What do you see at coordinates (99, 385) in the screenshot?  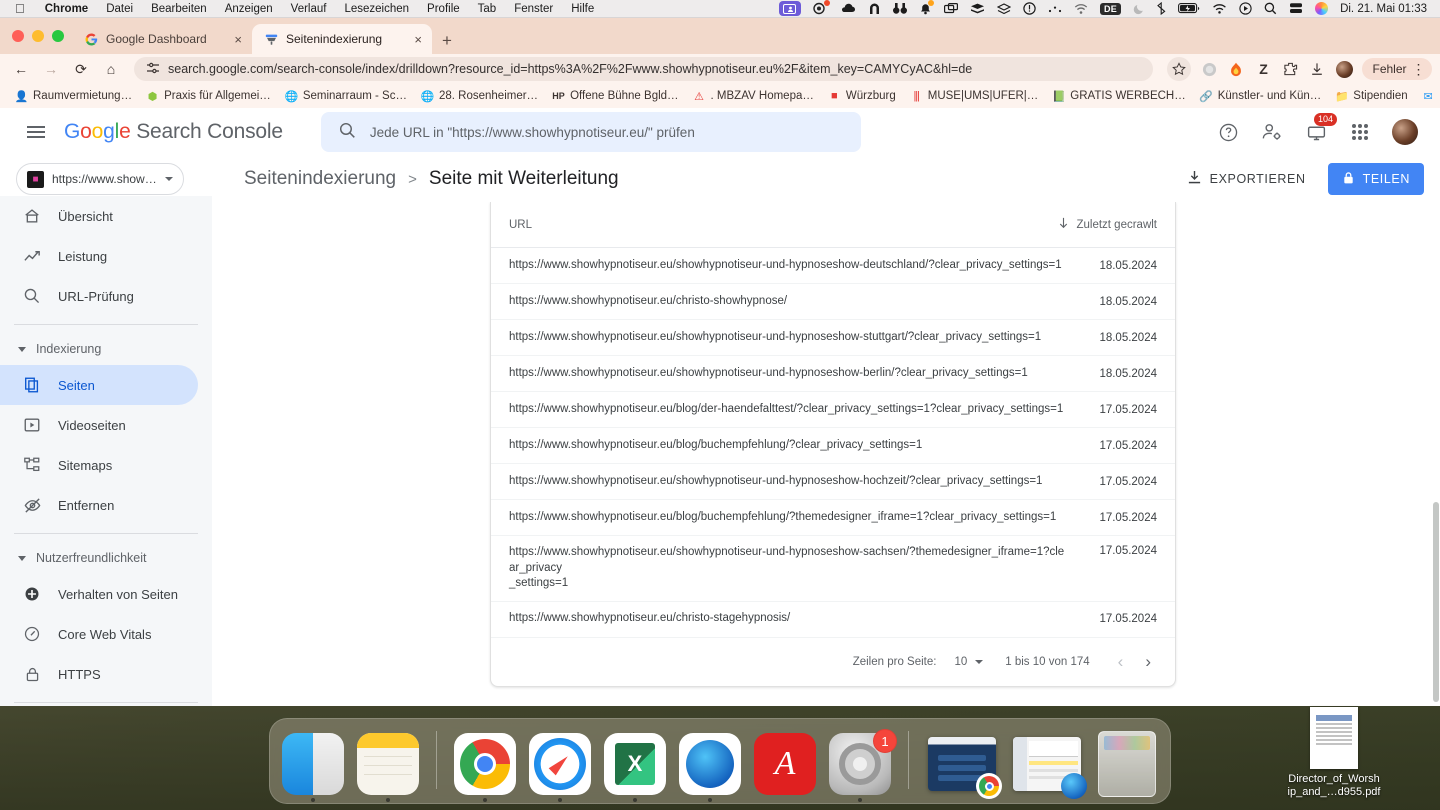 I see `sidebar-item-seiten: Seiten` at bounding box center [99, 385].